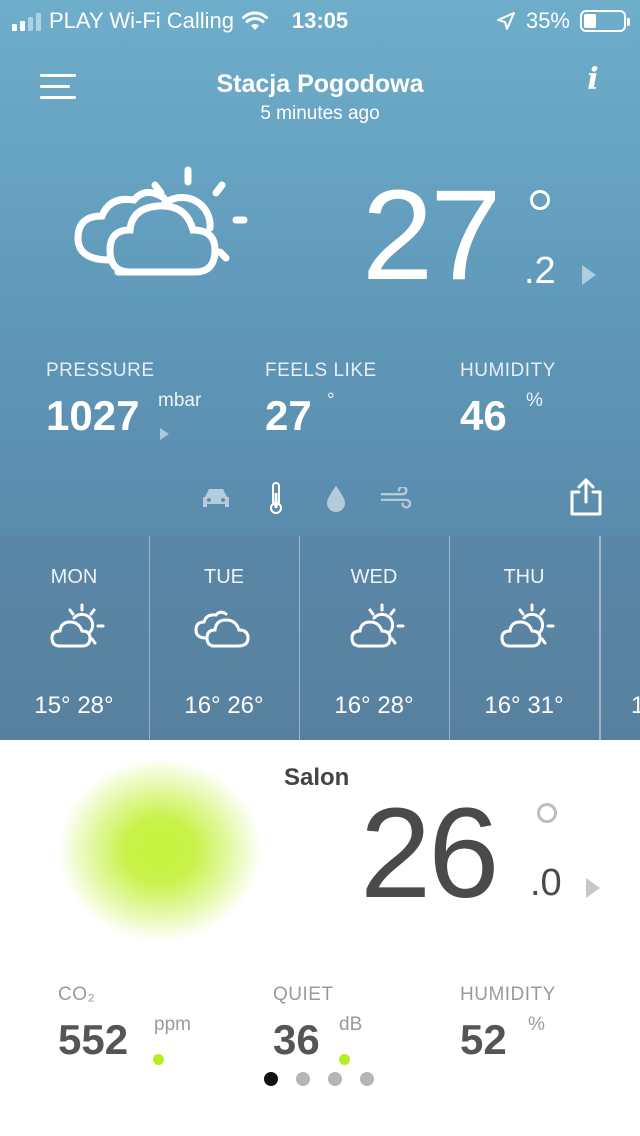 Image resolution: width=640 pixels, height=1136 pixels. What do you see at coordinates (586, 497) in the screenshot?
I see `share-icon` at bounding box center [586, 497].